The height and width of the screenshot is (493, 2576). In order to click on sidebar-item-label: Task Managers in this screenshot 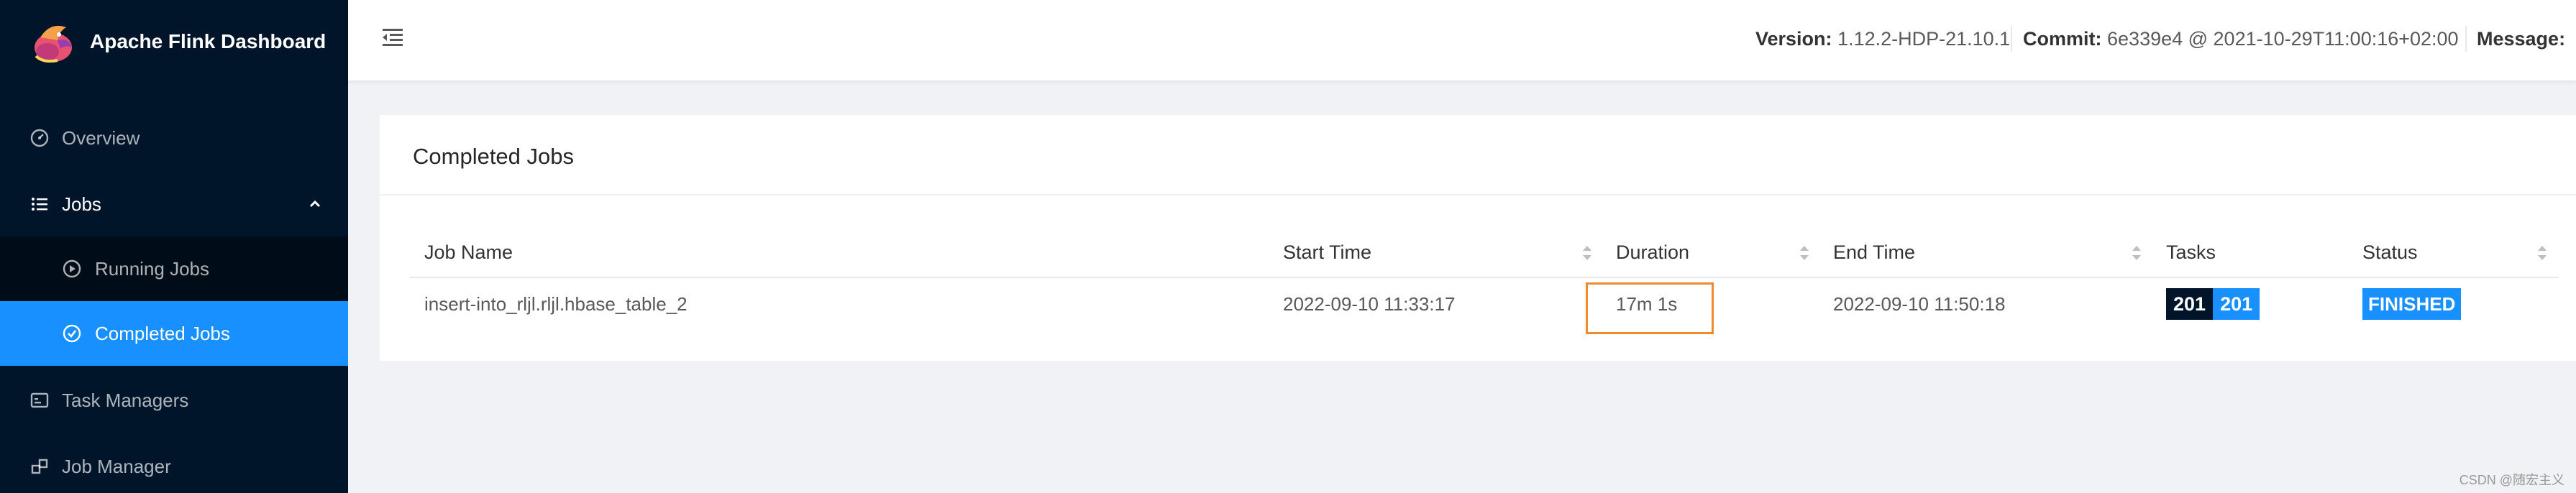, I will do `click(125, 401)`.